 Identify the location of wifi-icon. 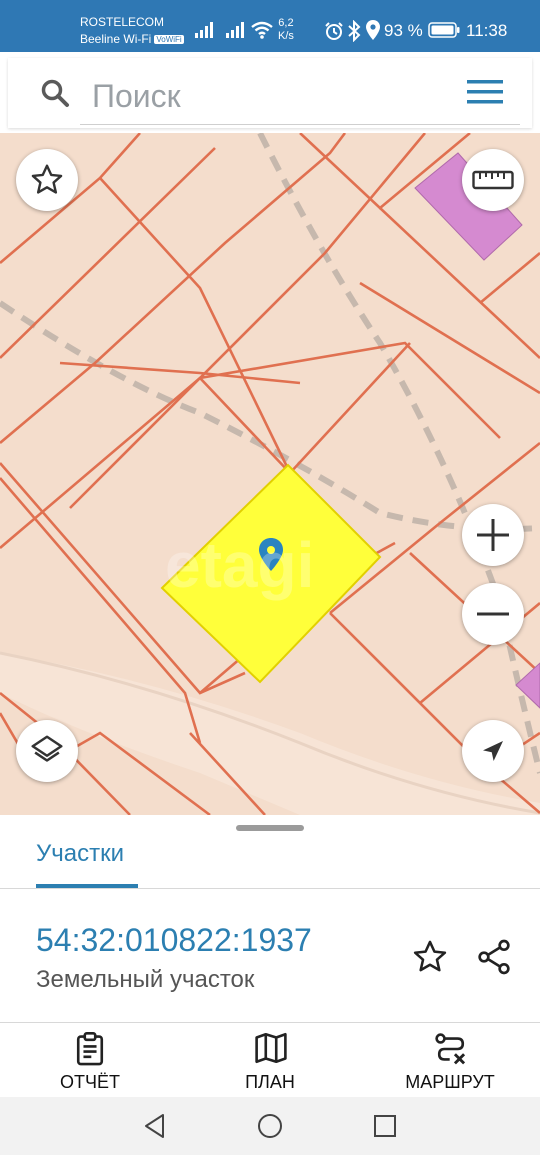
(262, 30).